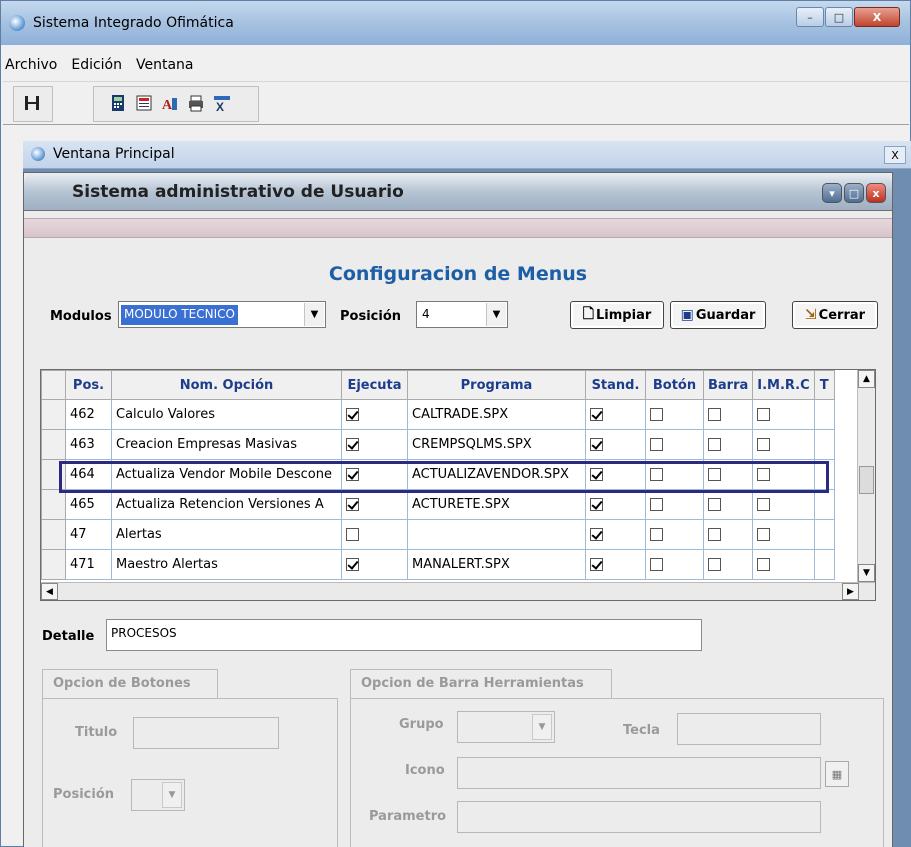  I want to click on cerrar-button: ⇲ Cerrar, so click(835, 315).